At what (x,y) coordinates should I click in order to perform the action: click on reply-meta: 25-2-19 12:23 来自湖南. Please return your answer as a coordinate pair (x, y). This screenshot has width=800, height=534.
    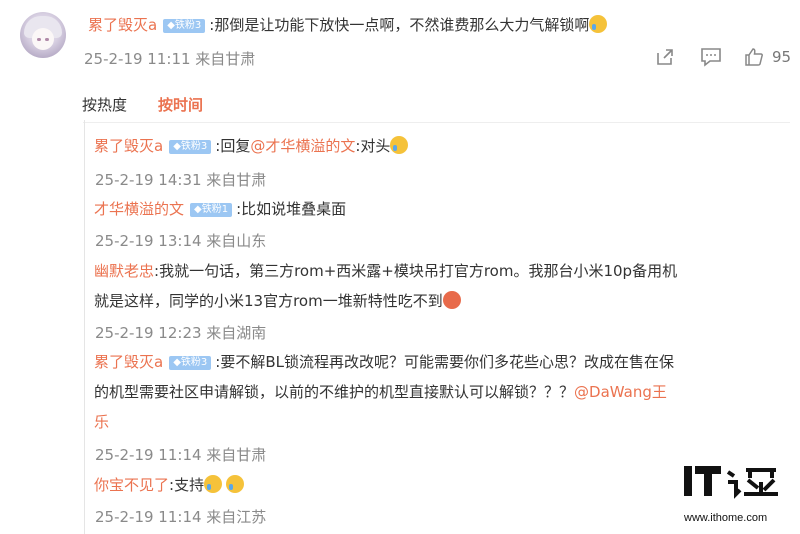
    Looking at the image, I should click on (181, 333).